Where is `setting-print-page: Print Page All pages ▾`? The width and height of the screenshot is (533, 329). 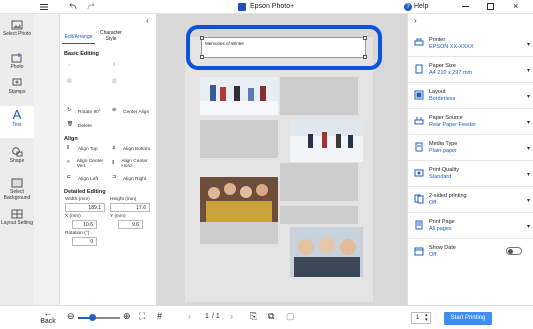
setting-print-page: Print Page All pages ▾ is located at coordinates (470, 226).